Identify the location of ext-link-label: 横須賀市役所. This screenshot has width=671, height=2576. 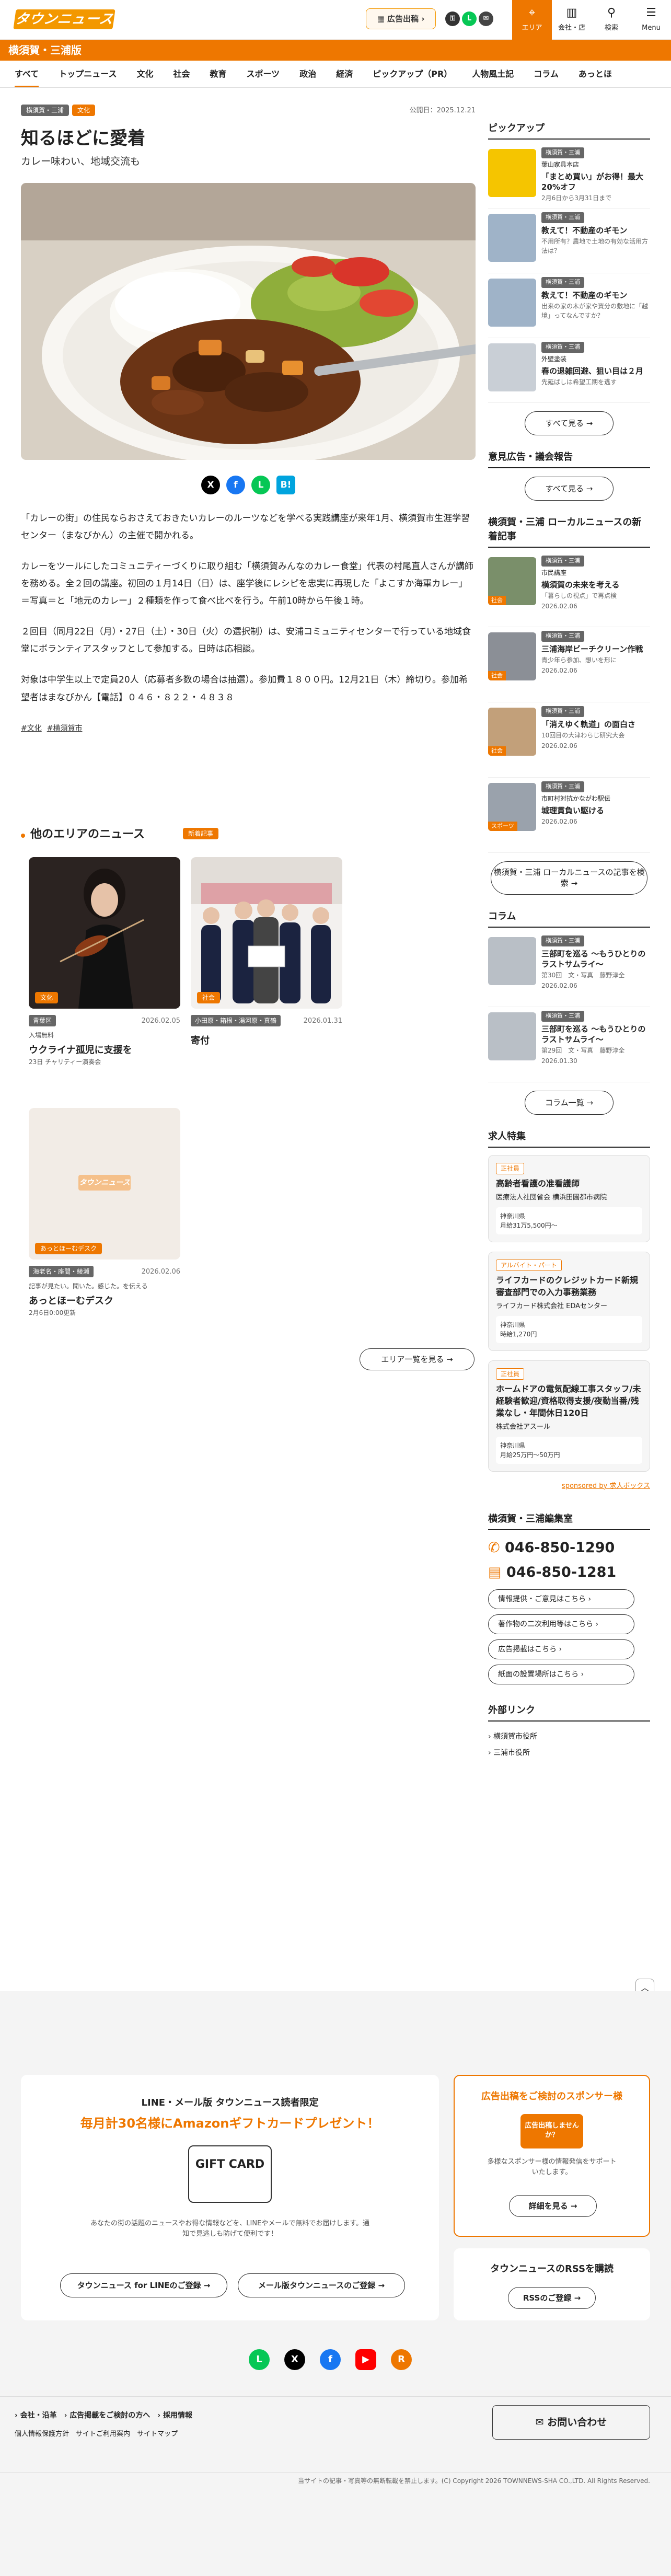
(515, 1736).